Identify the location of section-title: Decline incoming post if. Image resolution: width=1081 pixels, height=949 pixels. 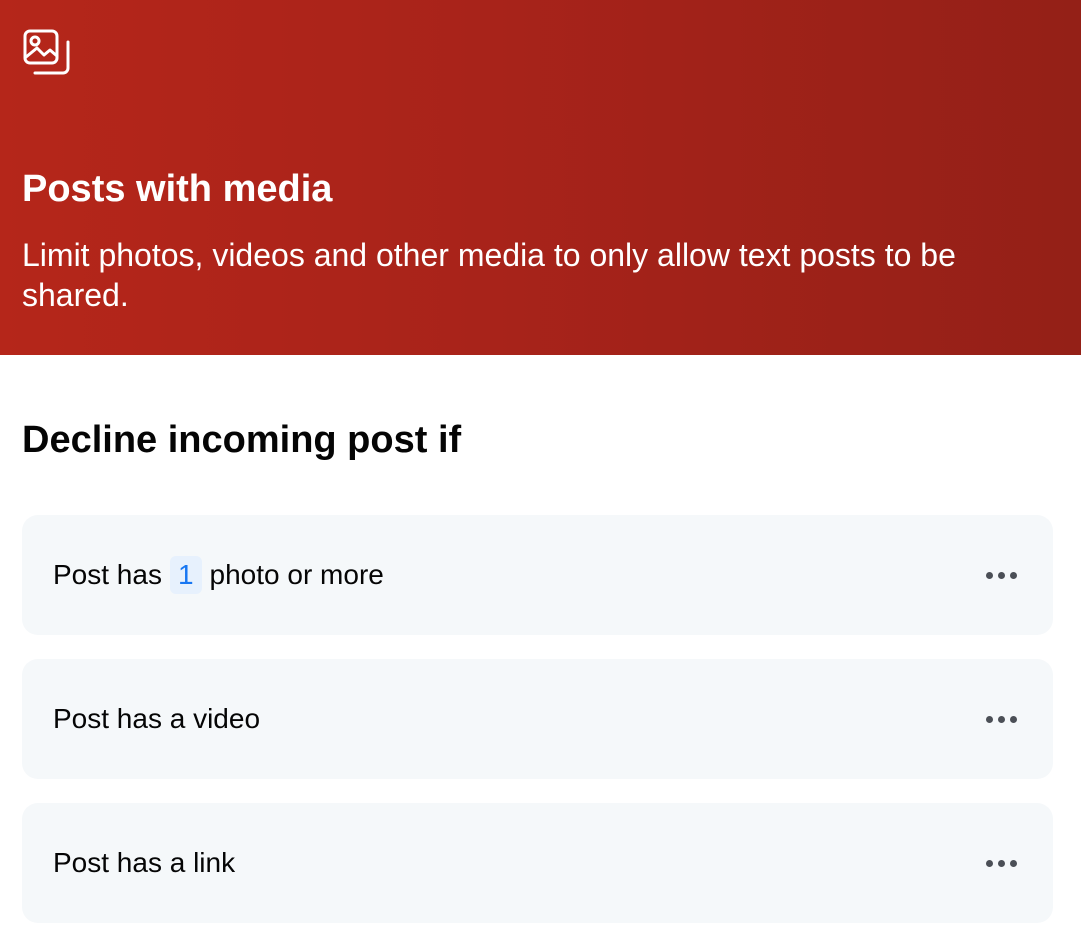
(242, 440).